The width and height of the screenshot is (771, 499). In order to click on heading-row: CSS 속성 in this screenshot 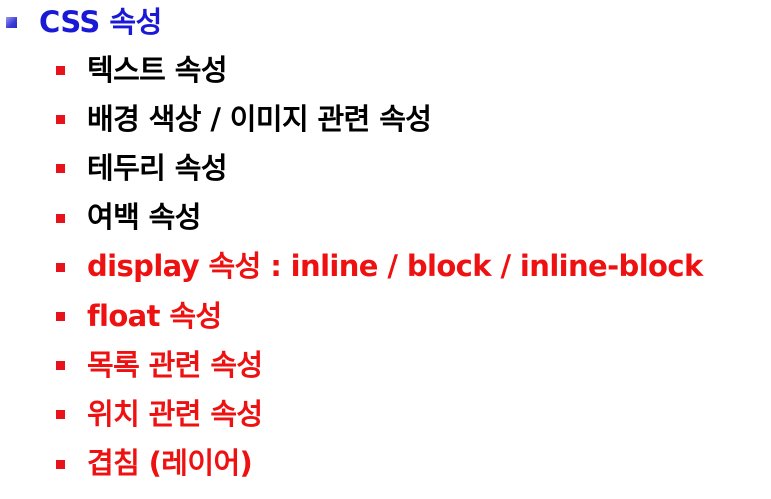, I will do `click(84, 20)`.